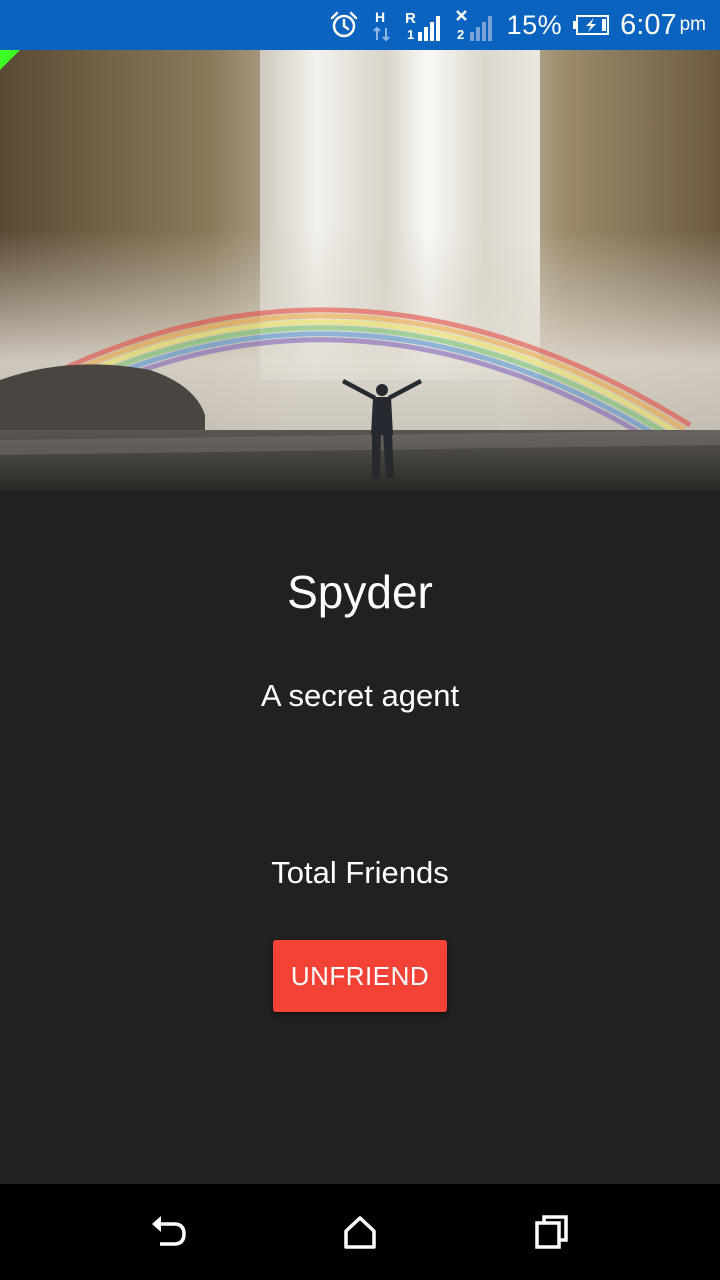 Image resolution: width=720 pixels, height=1280 pixels. What do you see at coordinates (380, 17) in the screenshot?
I see `svg-text: H` at bounding box center [380, 17].